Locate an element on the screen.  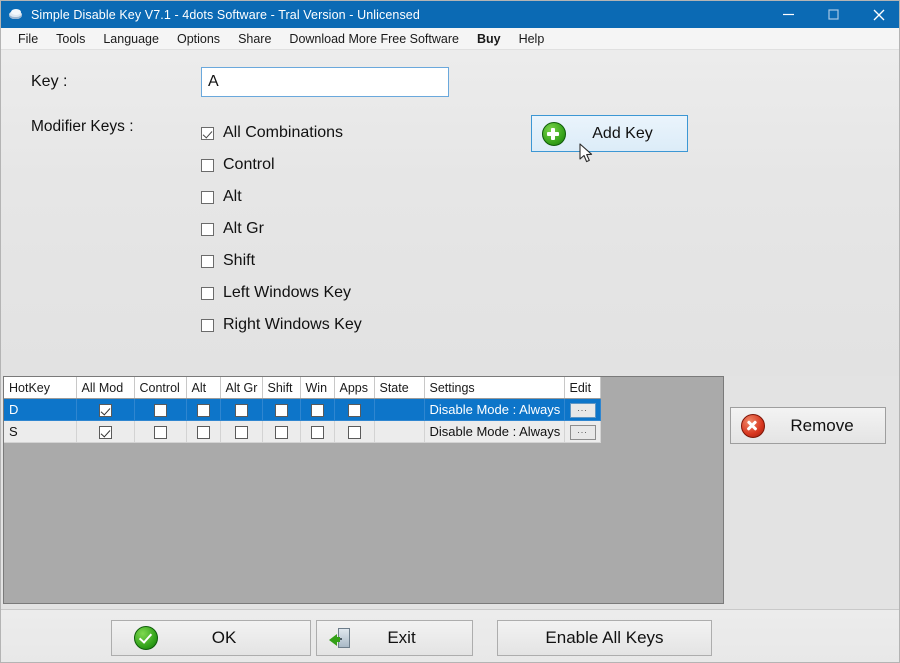
add-key-button: Add Key is located at coordinates (609, 133).